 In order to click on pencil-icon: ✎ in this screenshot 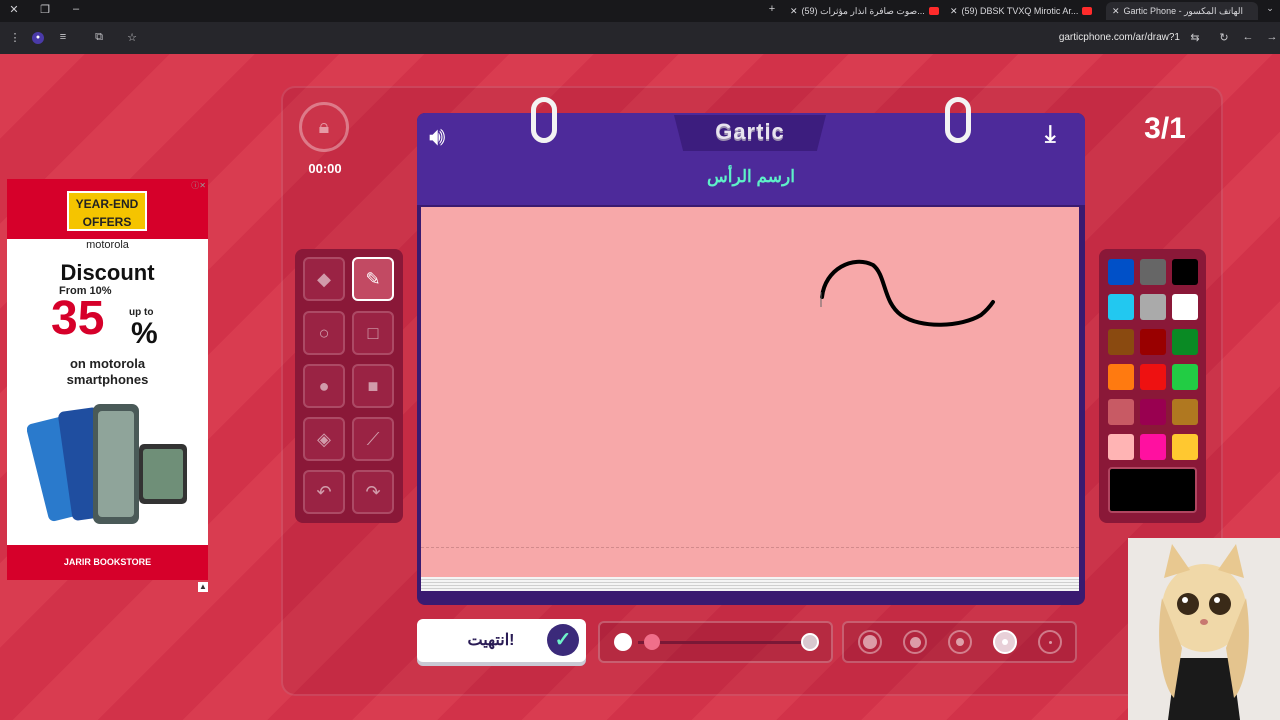, I will do `click(373, 278)`.